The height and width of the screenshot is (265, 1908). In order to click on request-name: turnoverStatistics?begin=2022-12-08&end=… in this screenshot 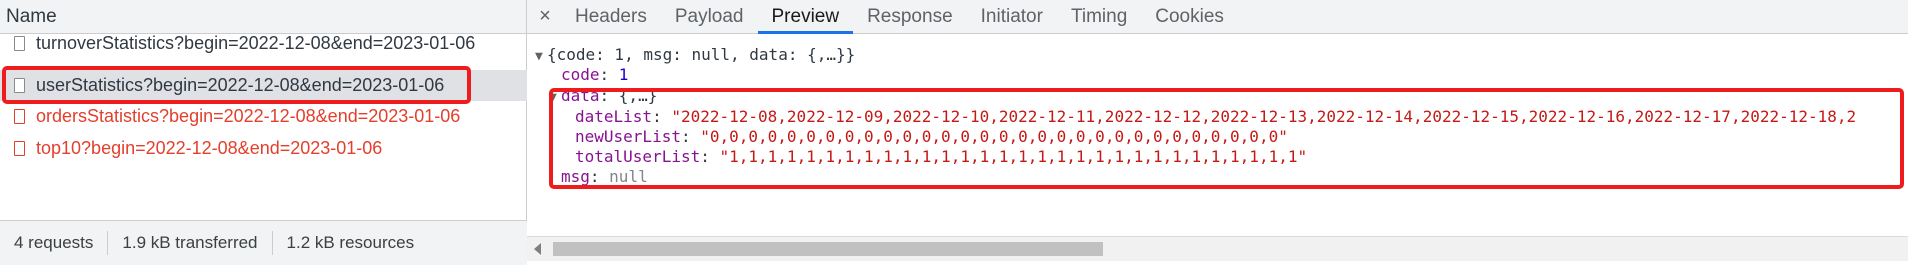, I will do `click(256, 43)`.